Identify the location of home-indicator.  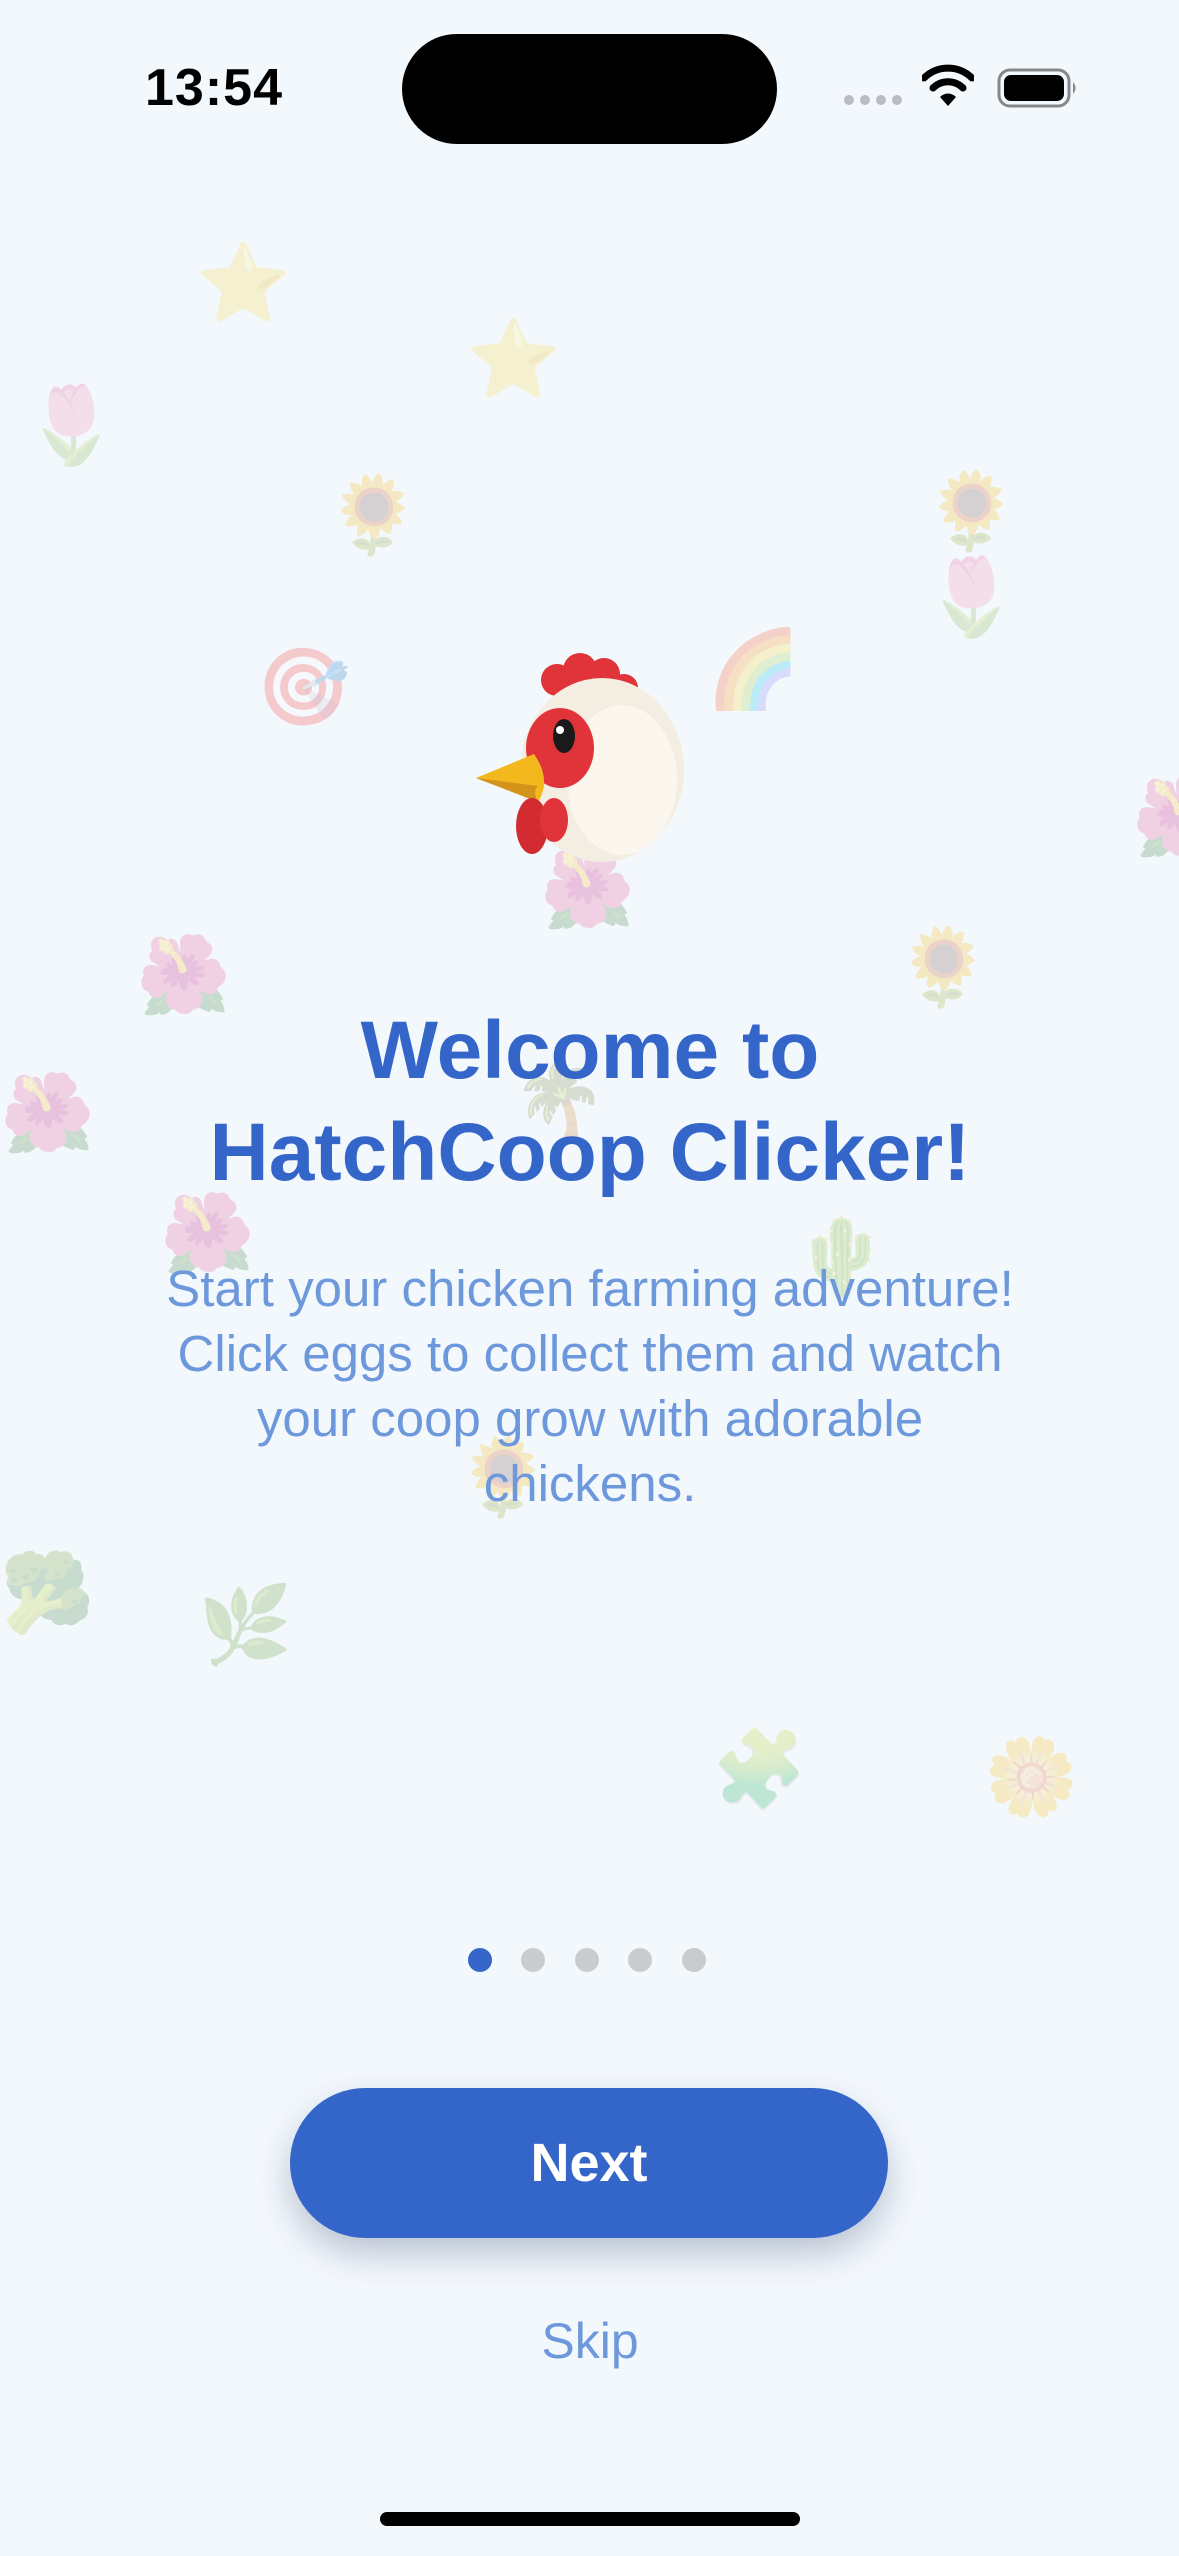
(590, 2519).